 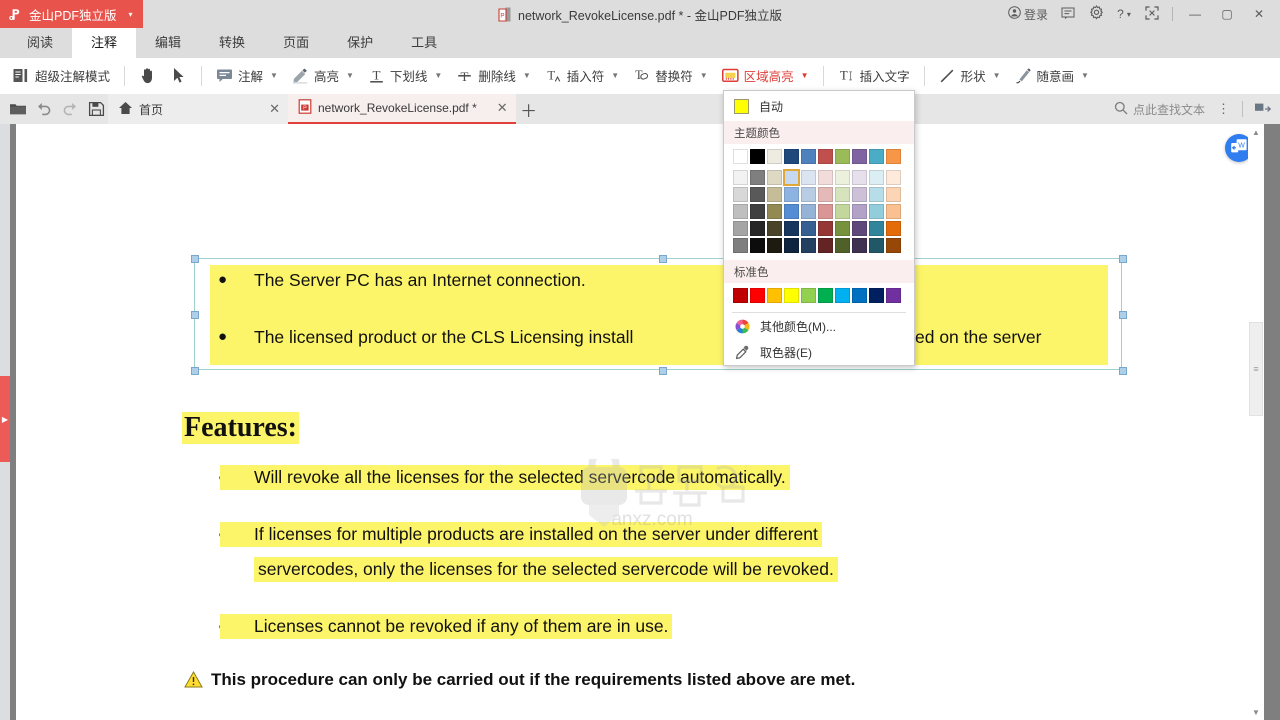 What do you see at coordinates (131, 14) in the screenshot?
I see `chevron-down-icon: ▾` at bounding box center [131, 14].